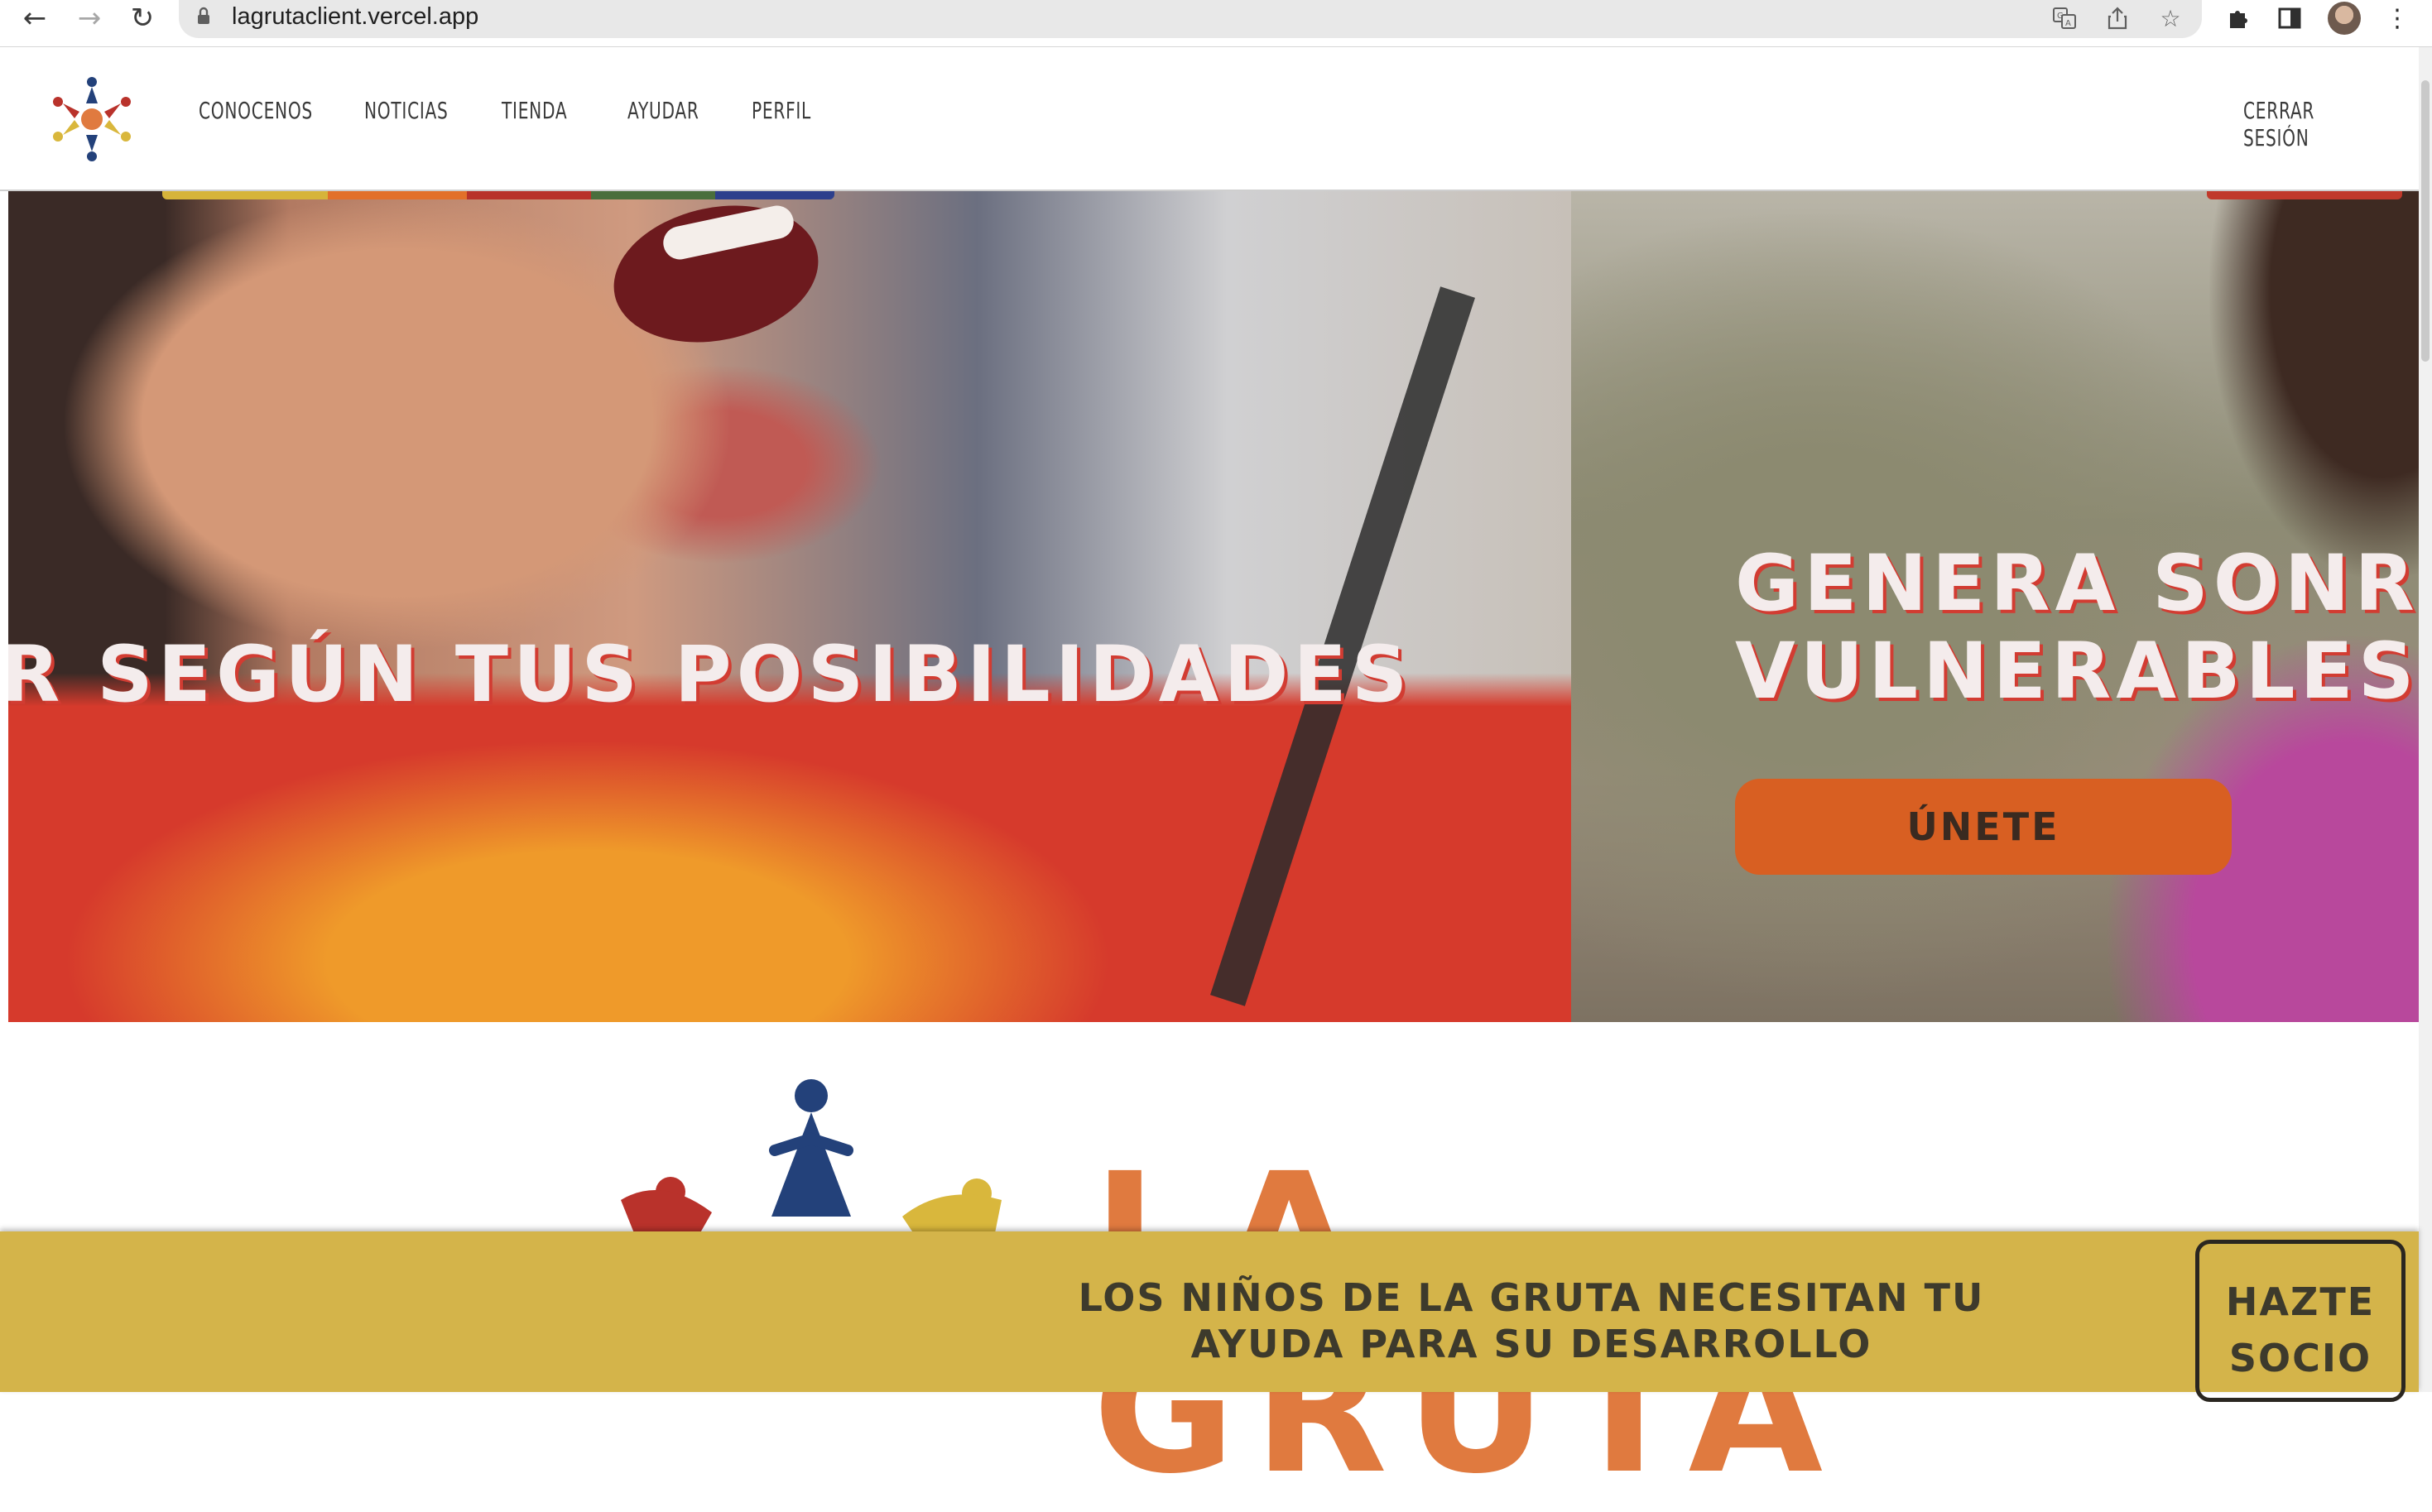  I want to click on brand-section: LA GRUTA, so click(1218, 1287).